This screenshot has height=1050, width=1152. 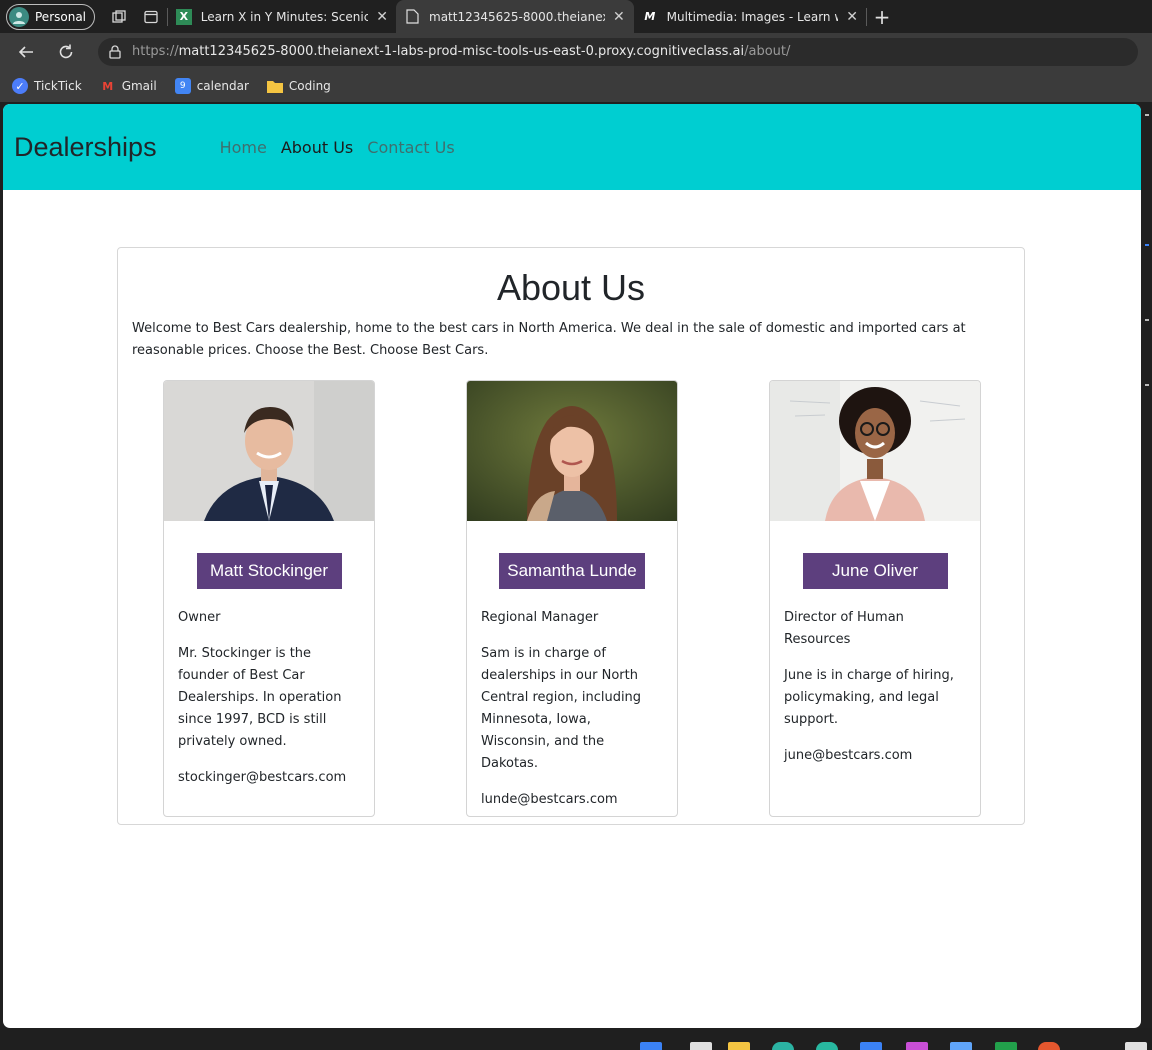 I want to click on person-name-badge: Samantha Lunde, so click(x=572, y=571).